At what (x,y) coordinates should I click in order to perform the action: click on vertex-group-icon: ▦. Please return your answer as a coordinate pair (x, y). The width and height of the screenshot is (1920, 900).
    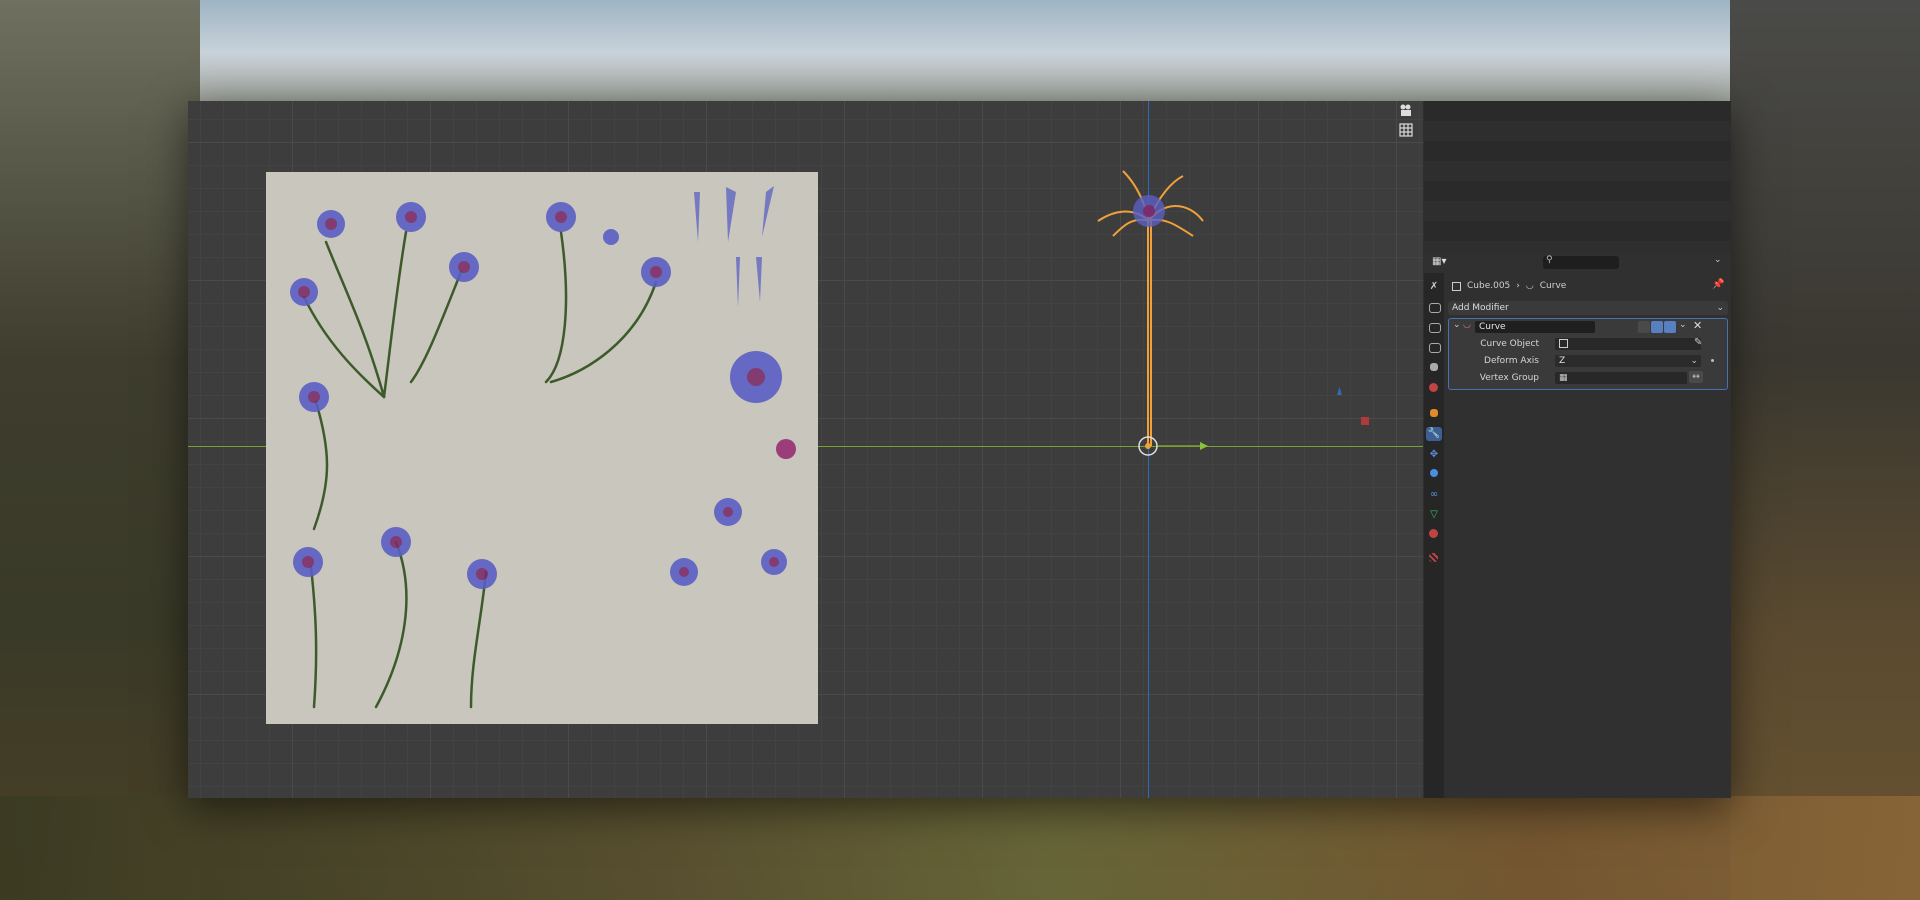
    Looking at the image, I should click on (1563, 378).